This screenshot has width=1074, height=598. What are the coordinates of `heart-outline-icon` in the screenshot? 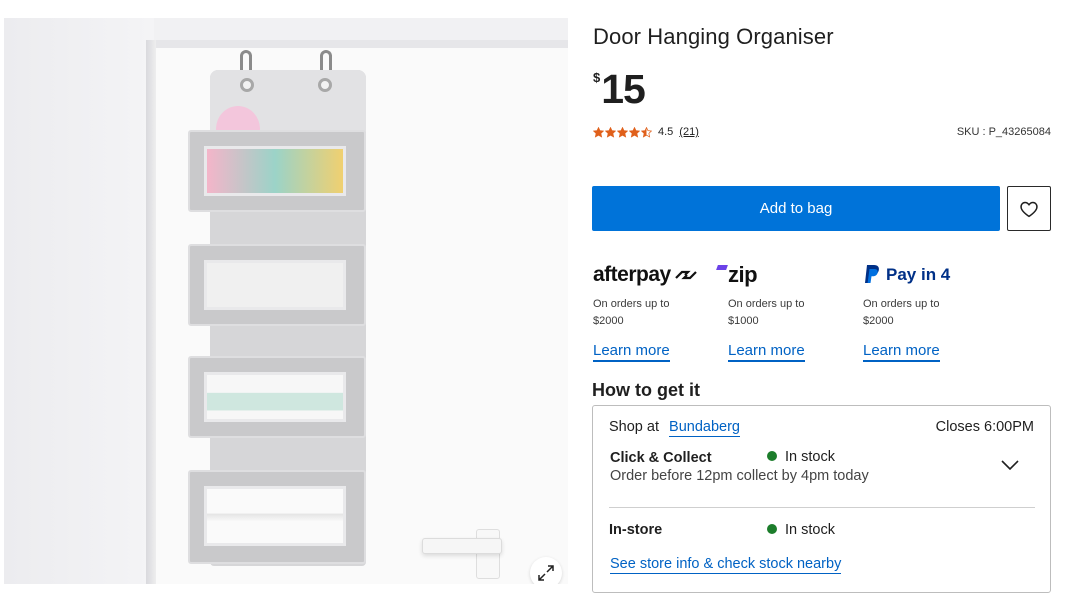 It's located at (1029, 209).